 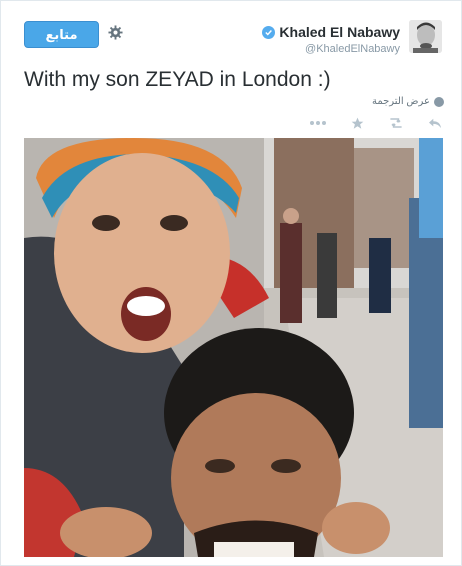 I want to click on globe-icon, so click(x=439, y=101).